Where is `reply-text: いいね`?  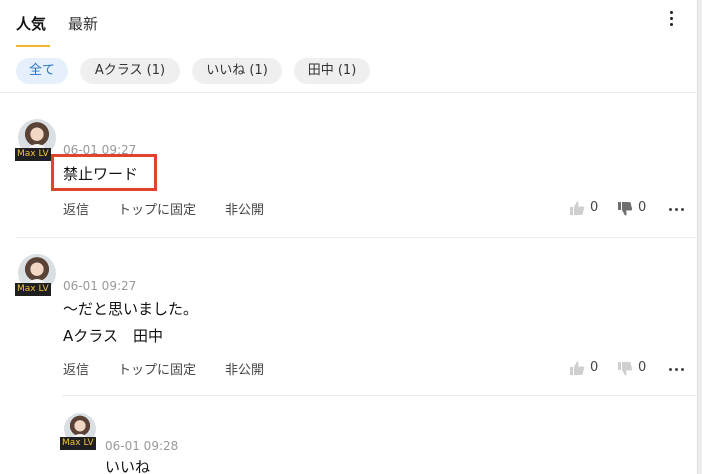
reply-text: いいね is located at coordinates (128, 466).